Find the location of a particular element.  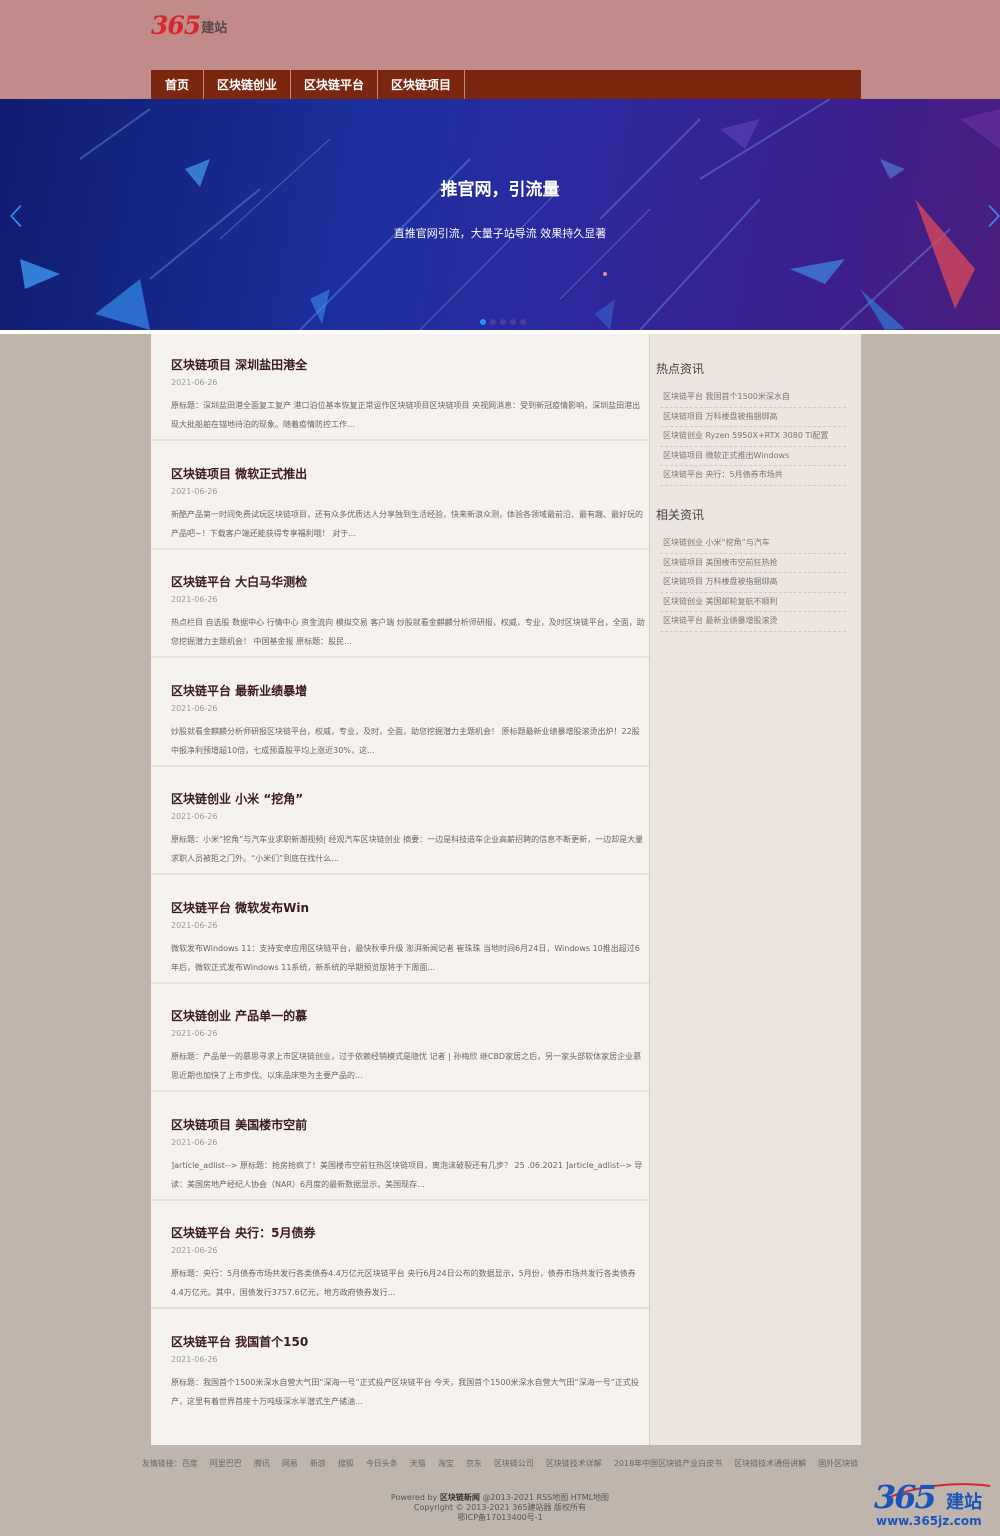

powered-suffix: @2013-2021 RSS地图 HTML地图 is located at coordinates (544, 1497).